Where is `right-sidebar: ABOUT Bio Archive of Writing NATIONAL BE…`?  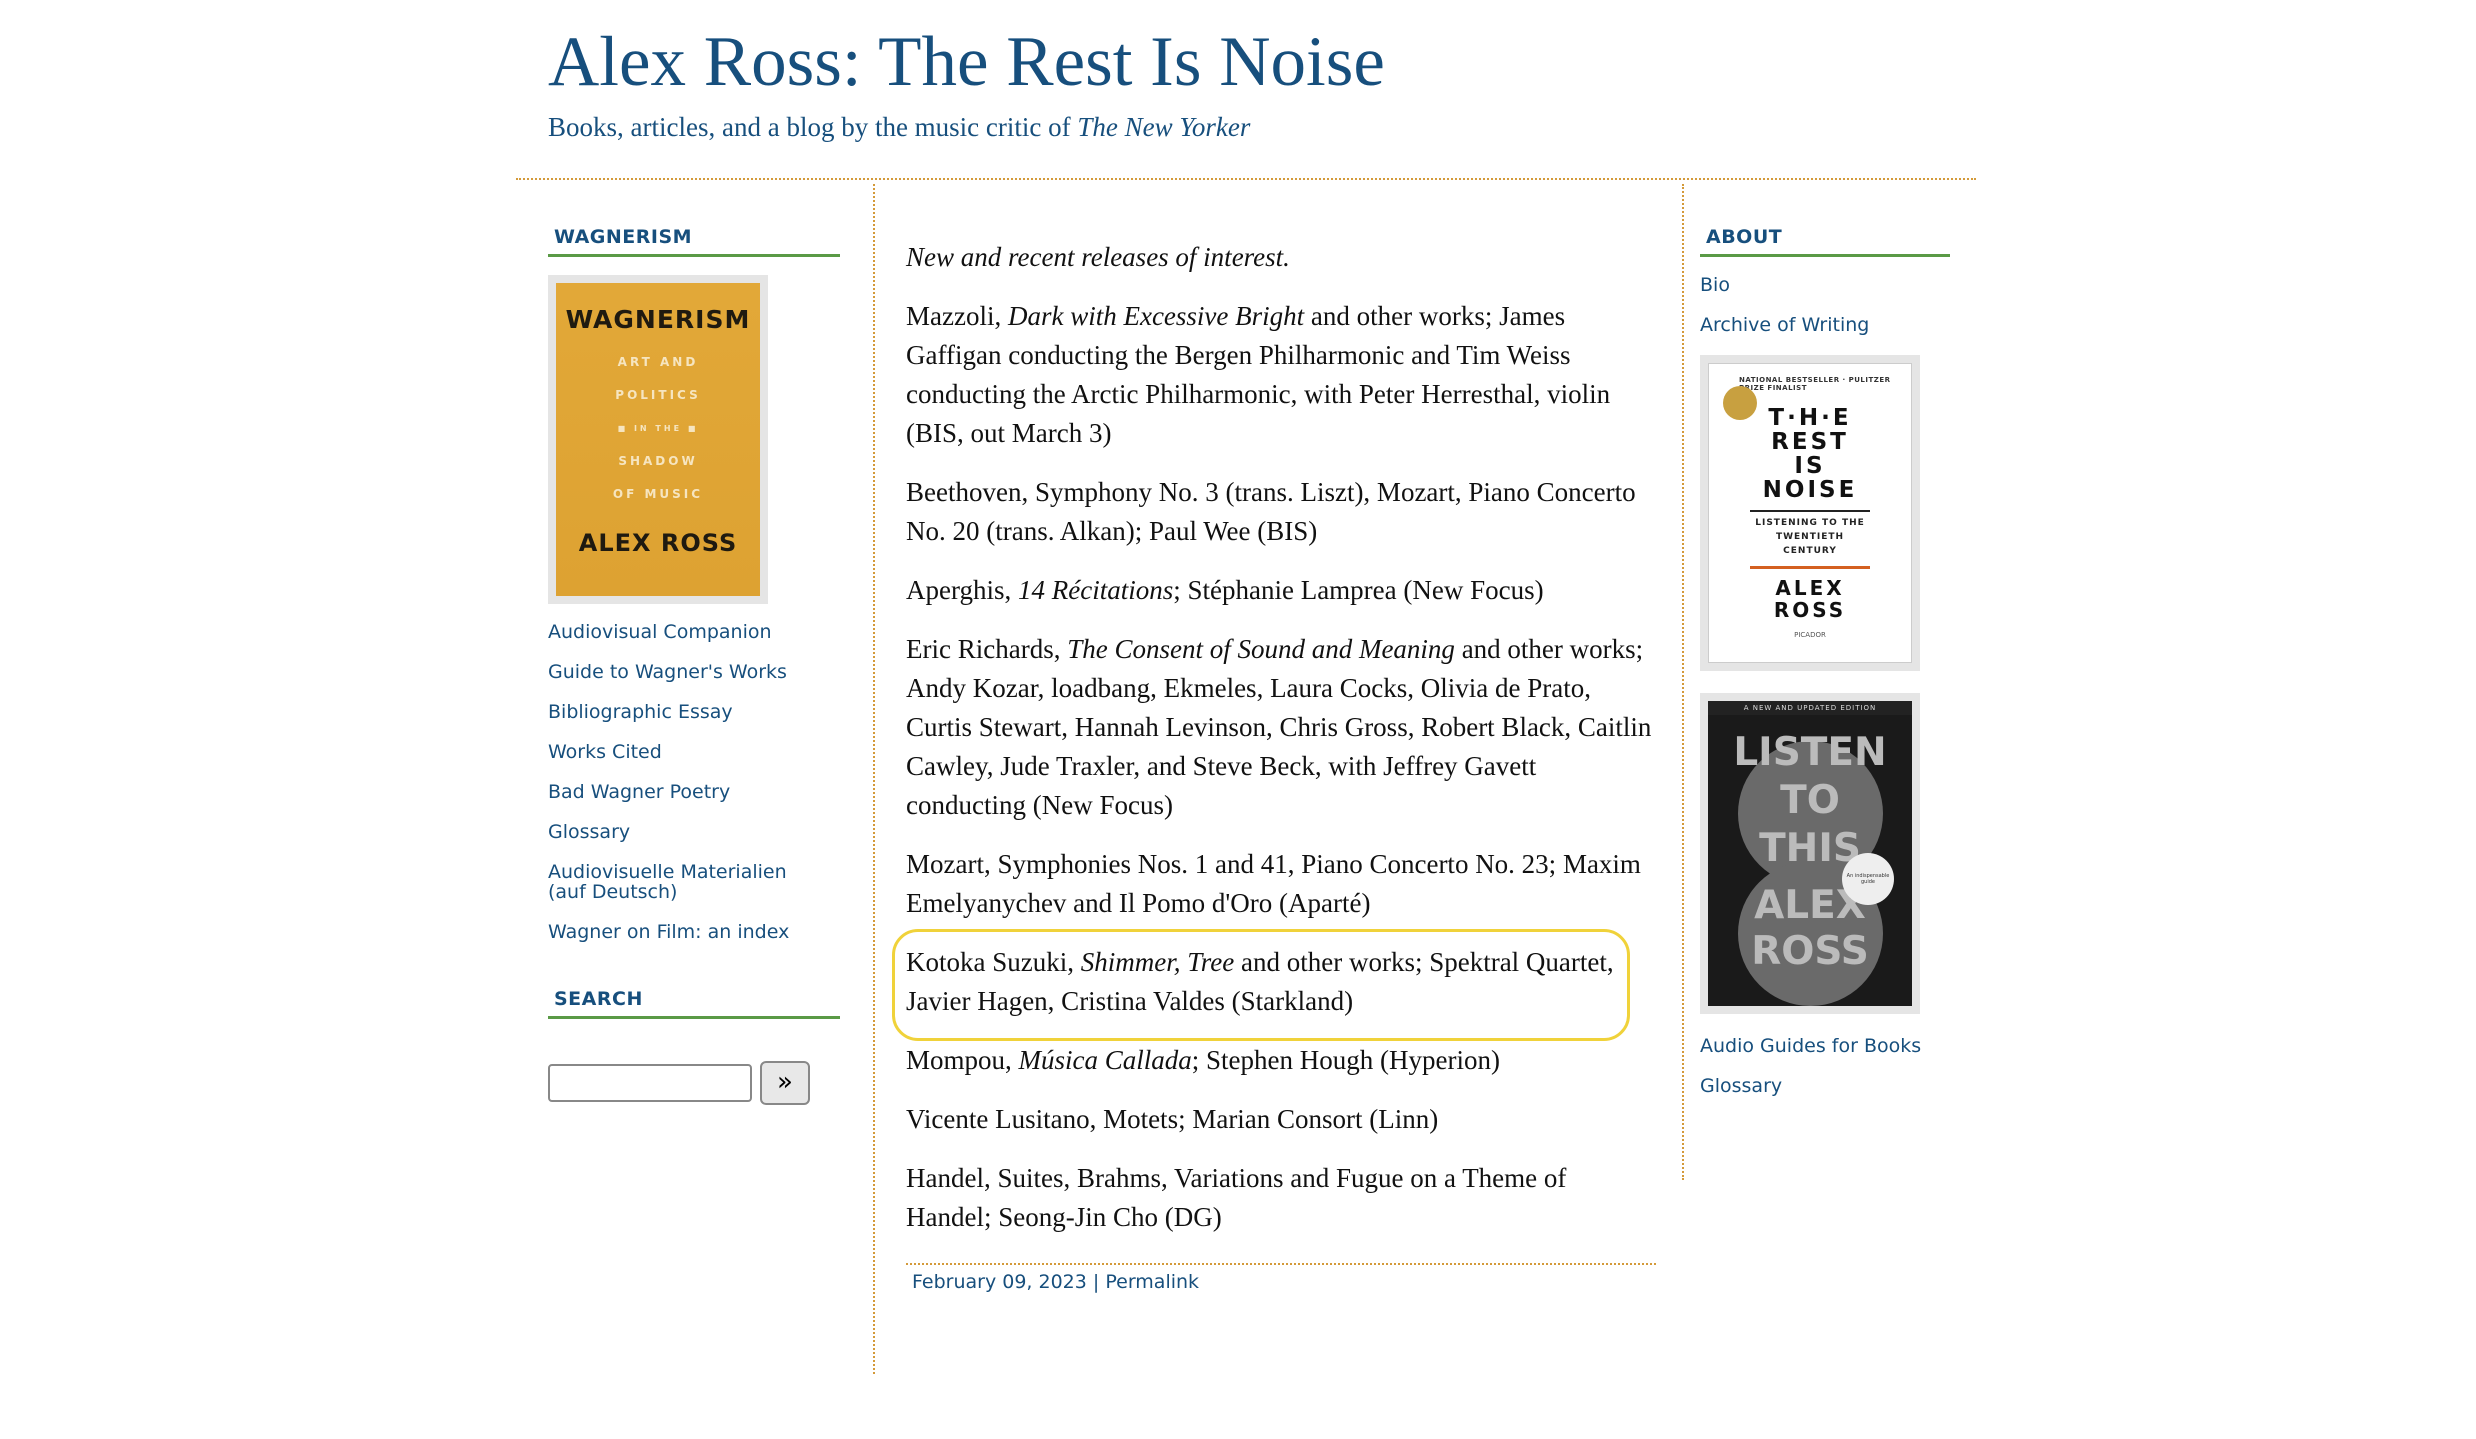
right-sidebar: ABOUT Bio Archive of Writing NATIONAL BE… is located at coordinates (1825, 668).